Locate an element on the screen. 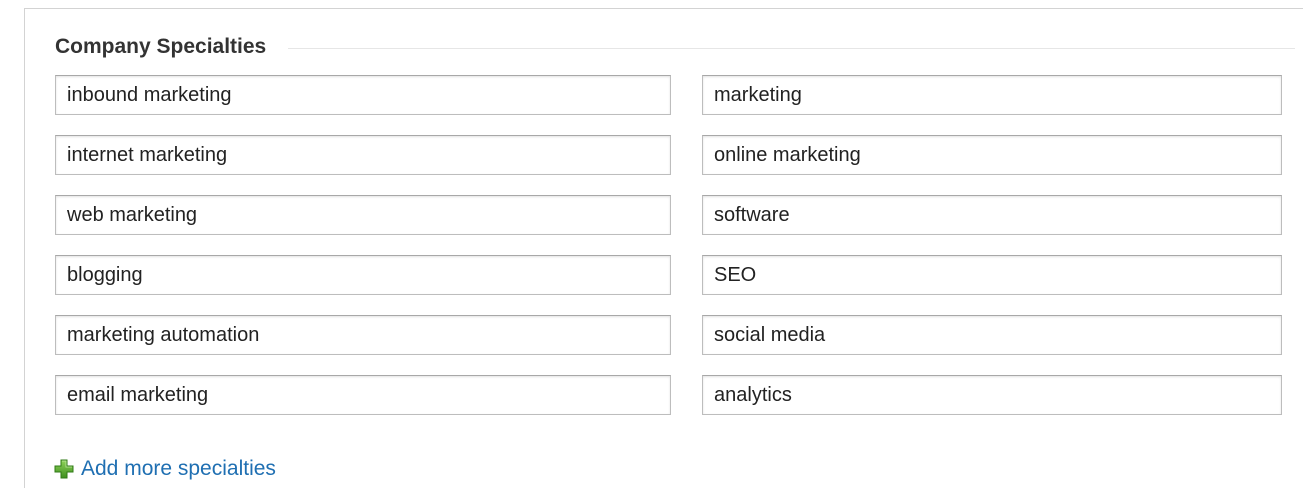 This screenshot has height=488, width=1303. section-title: Company Specialties is located at coordinates (161, 46).